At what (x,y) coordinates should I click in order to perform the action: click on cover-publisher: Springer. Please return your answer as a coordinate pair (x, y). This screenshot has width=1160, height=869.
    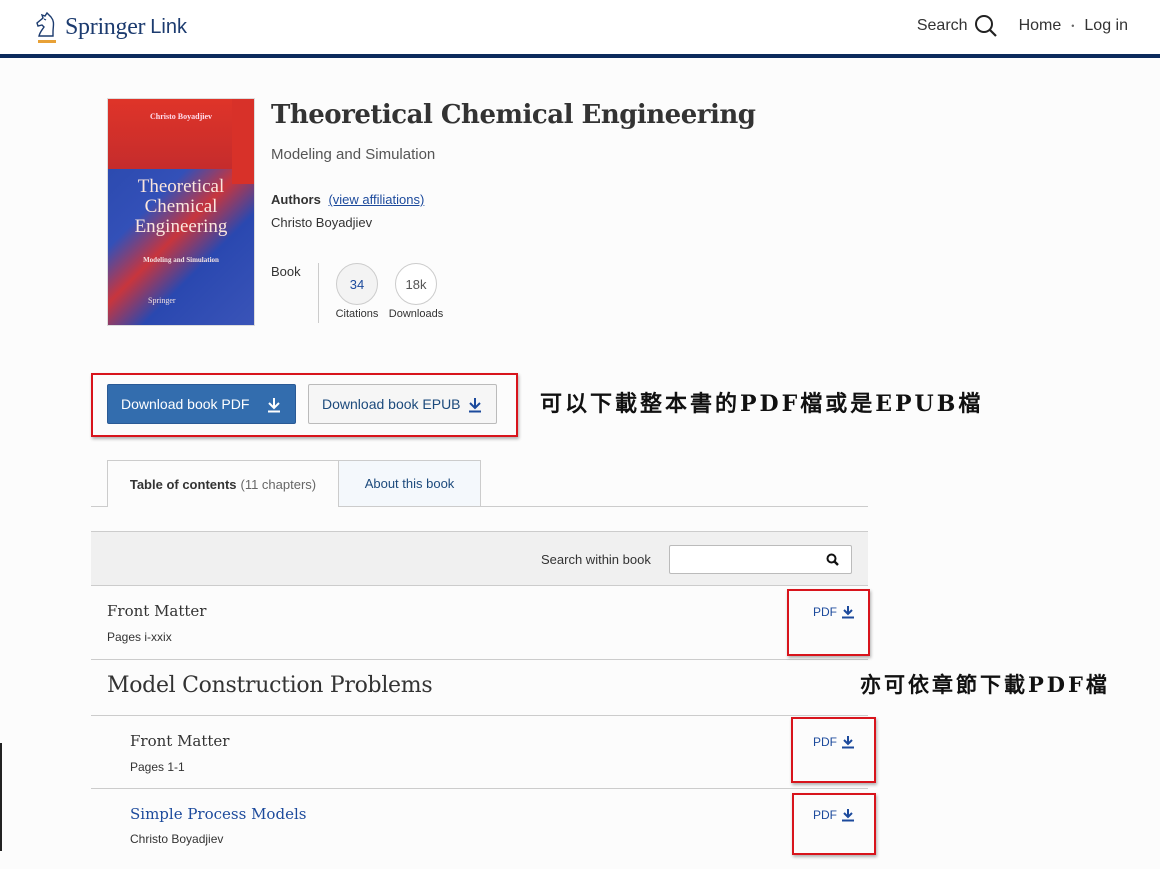
    Looking at the image, I should click on (162, 300).